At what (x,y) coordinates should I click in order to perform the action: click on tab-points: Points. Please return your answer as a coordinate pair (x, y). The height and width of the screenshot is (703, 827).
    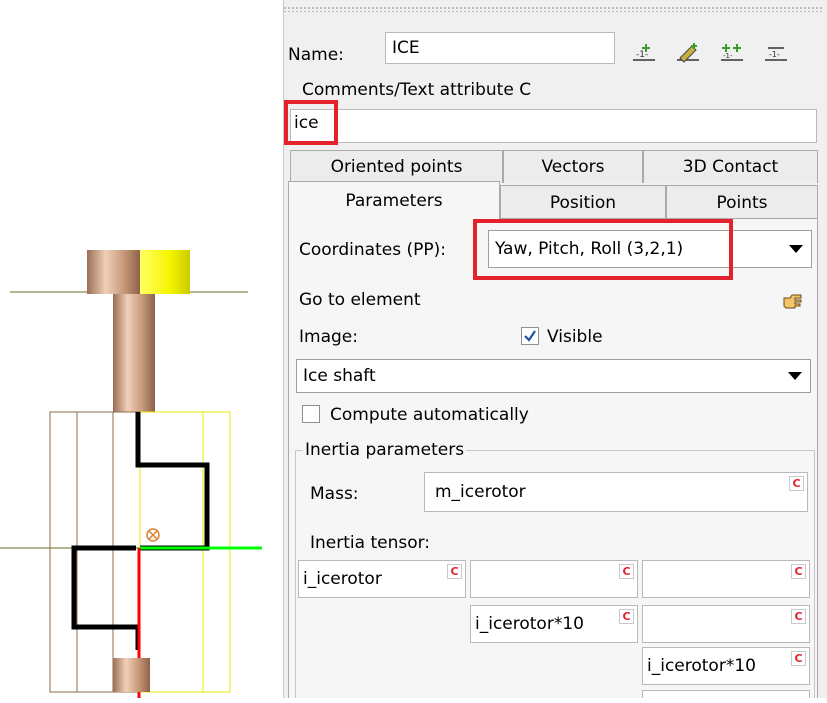
    Looking at the image, I should click on (742, 202).